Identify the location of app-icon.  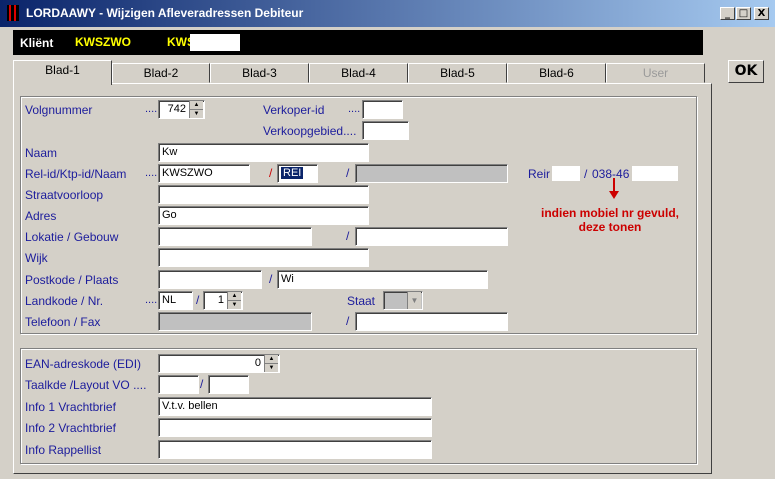
(13, 13).